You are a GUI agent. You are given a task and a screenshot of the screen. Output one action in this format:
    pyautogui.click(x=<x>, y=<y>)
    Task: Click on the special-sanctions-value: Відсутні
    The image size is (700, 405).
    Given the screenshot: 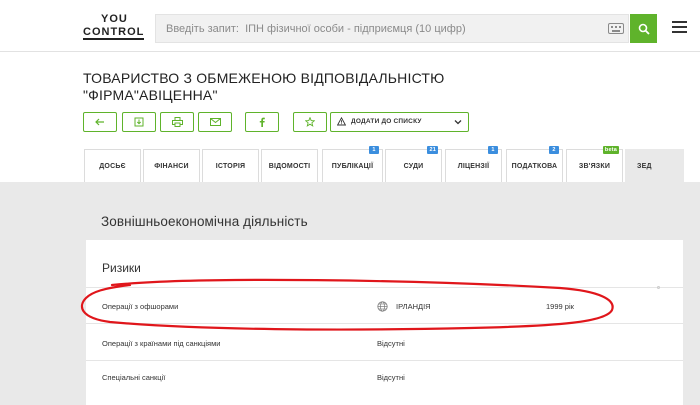 What is the action you would take?
    pyautogui.click(x=391, y=377)
    